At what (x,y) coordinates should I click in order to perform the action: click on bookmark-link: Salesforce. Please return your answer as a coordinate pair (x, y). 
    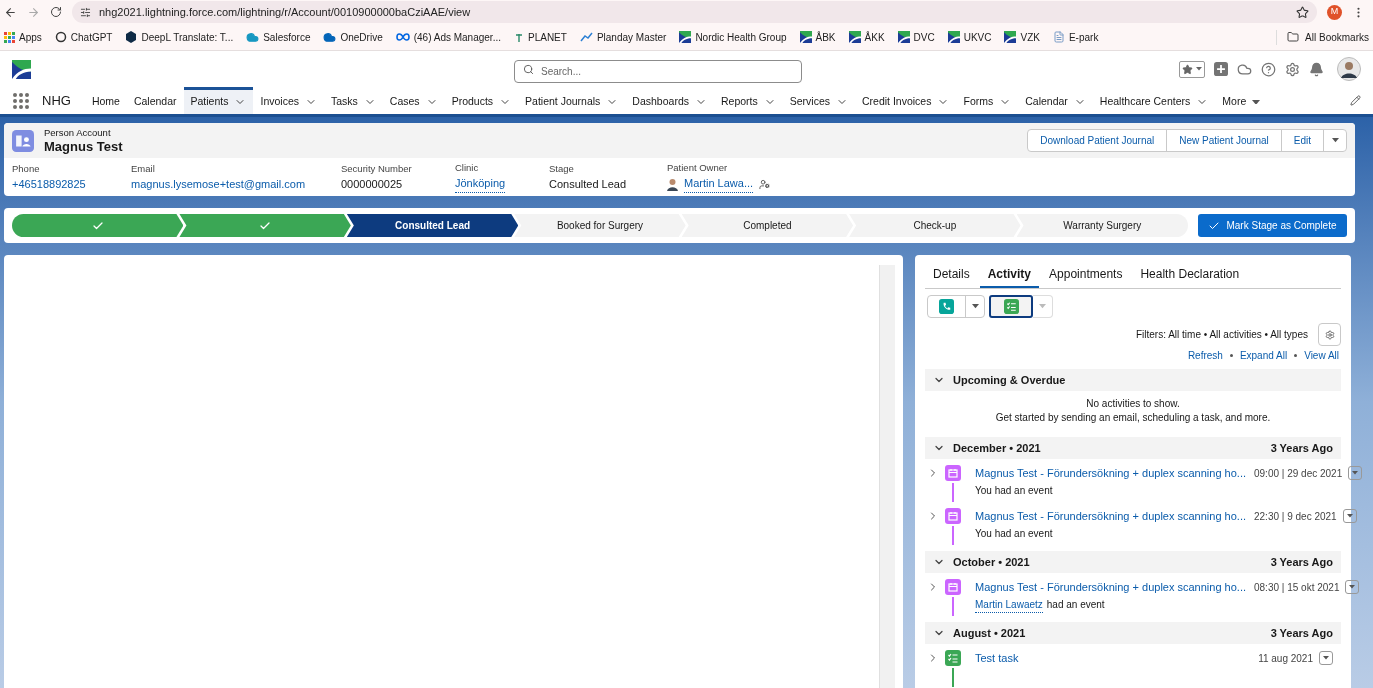
    Looking at the image, I should click on (278, 37).